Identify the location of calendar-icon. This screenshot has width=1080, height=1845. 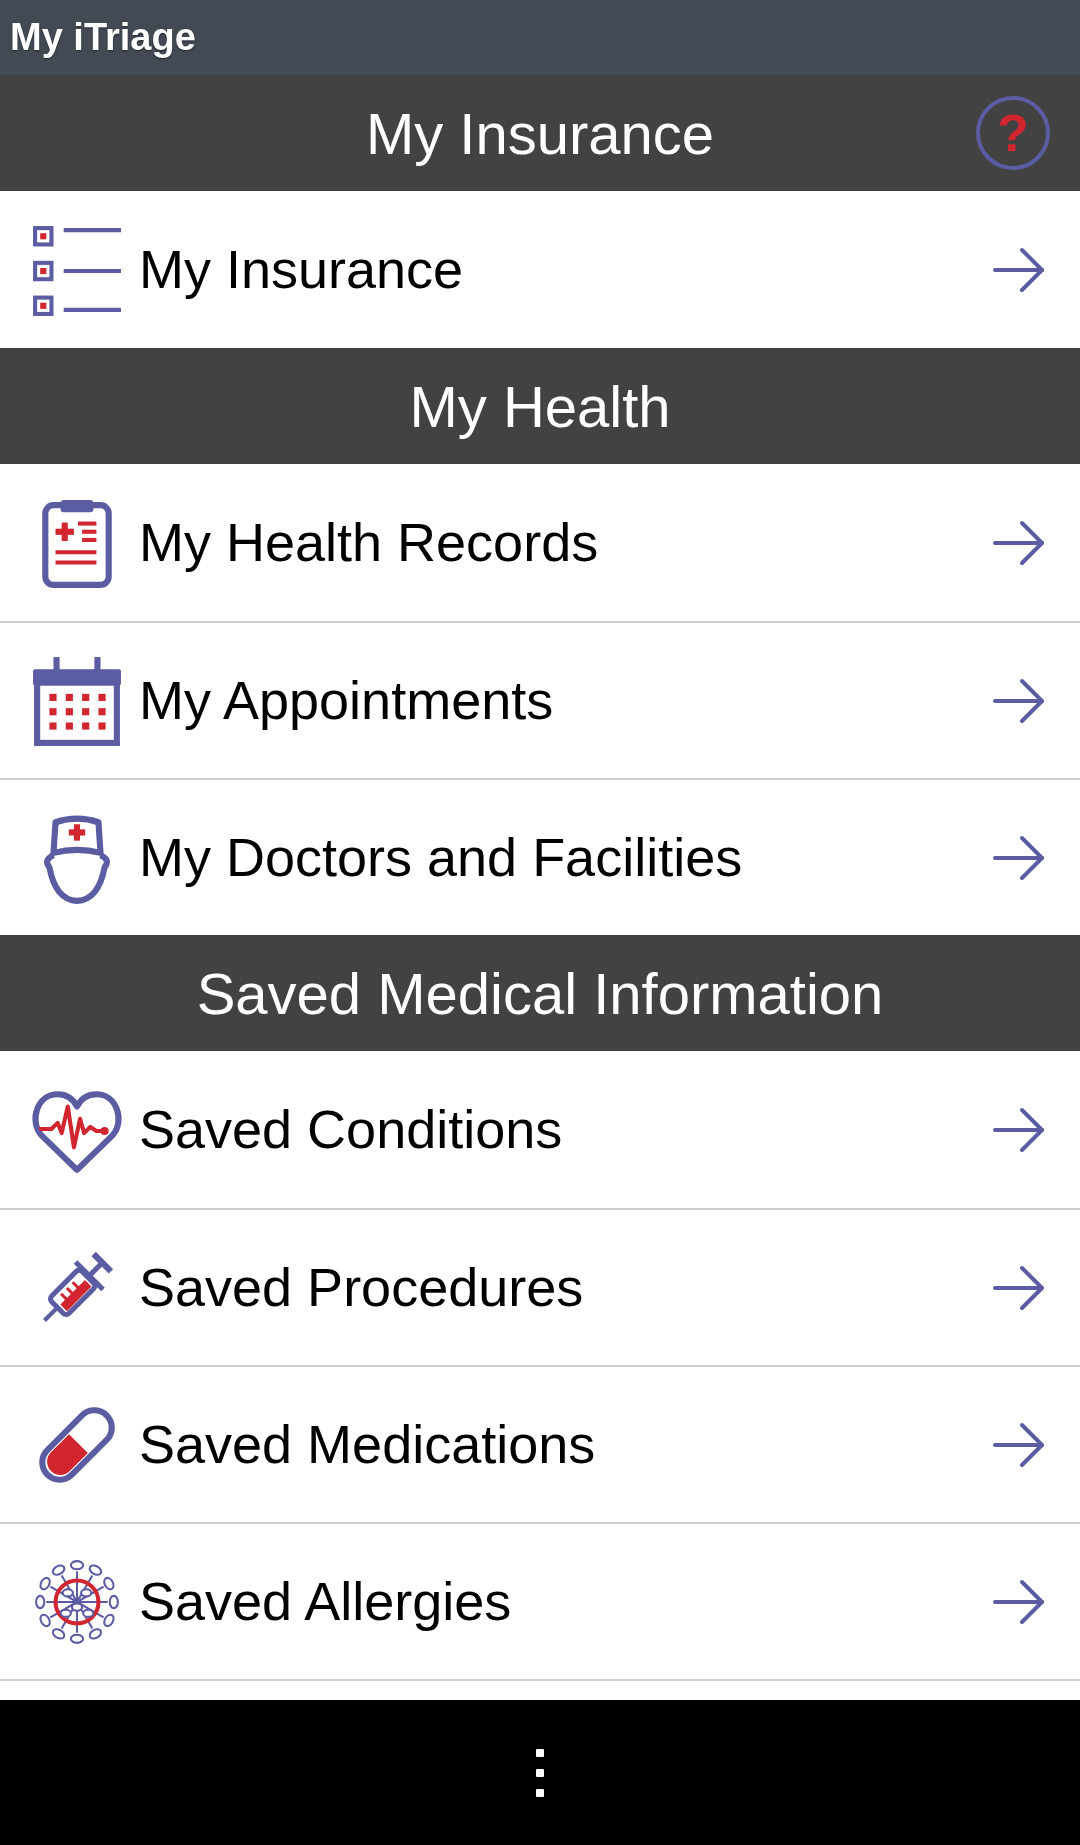
(77, 700).